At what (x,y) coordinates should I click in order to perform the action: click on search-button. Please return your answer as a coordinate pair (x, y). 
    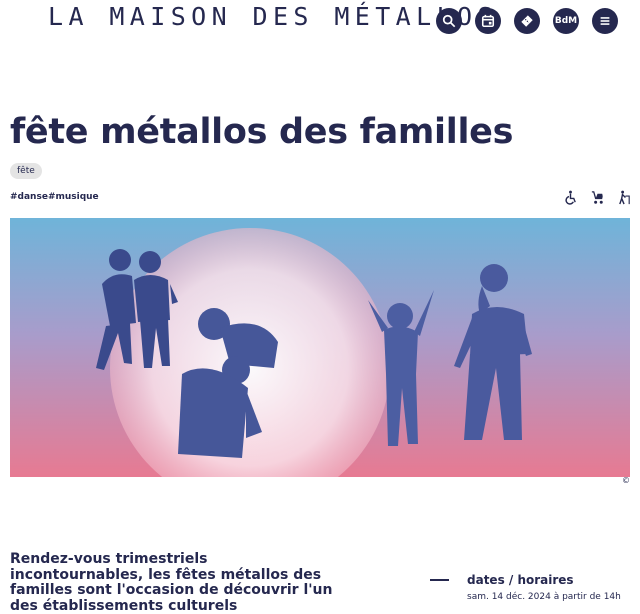
    Looking at the image, I should click on (449, 21).